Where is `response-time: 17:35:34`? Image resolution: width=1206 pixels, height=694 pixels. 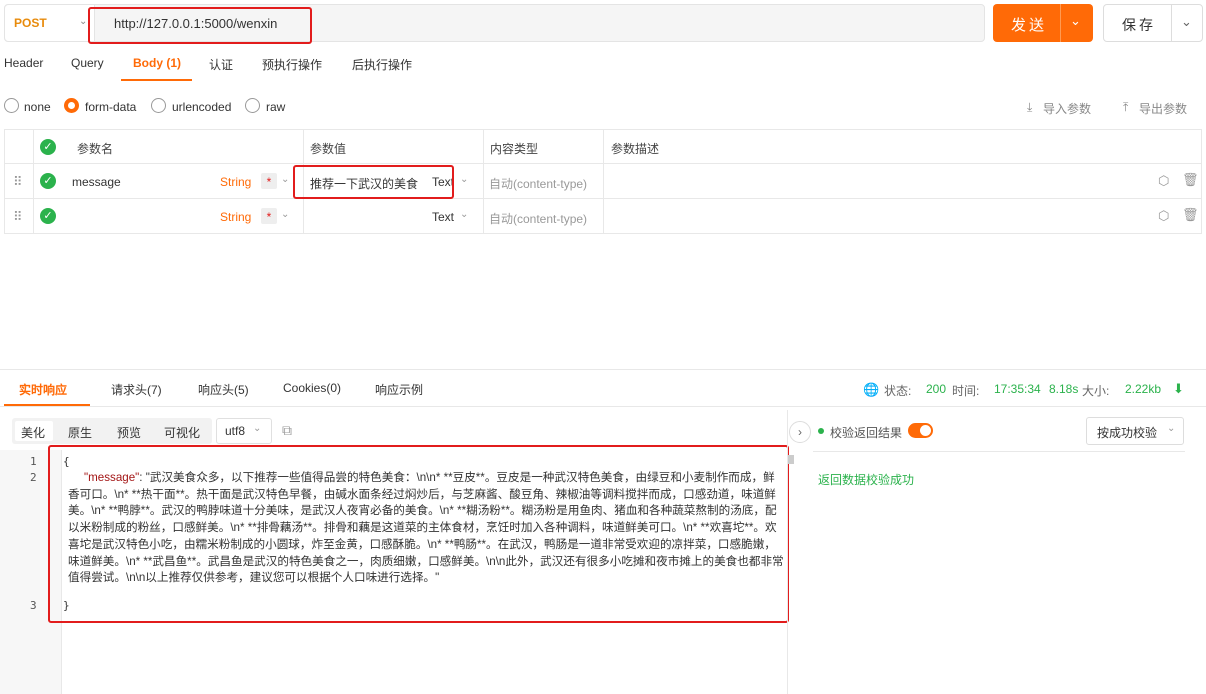 response-time: 17:35:34 is located at coordinates (1017, 389).